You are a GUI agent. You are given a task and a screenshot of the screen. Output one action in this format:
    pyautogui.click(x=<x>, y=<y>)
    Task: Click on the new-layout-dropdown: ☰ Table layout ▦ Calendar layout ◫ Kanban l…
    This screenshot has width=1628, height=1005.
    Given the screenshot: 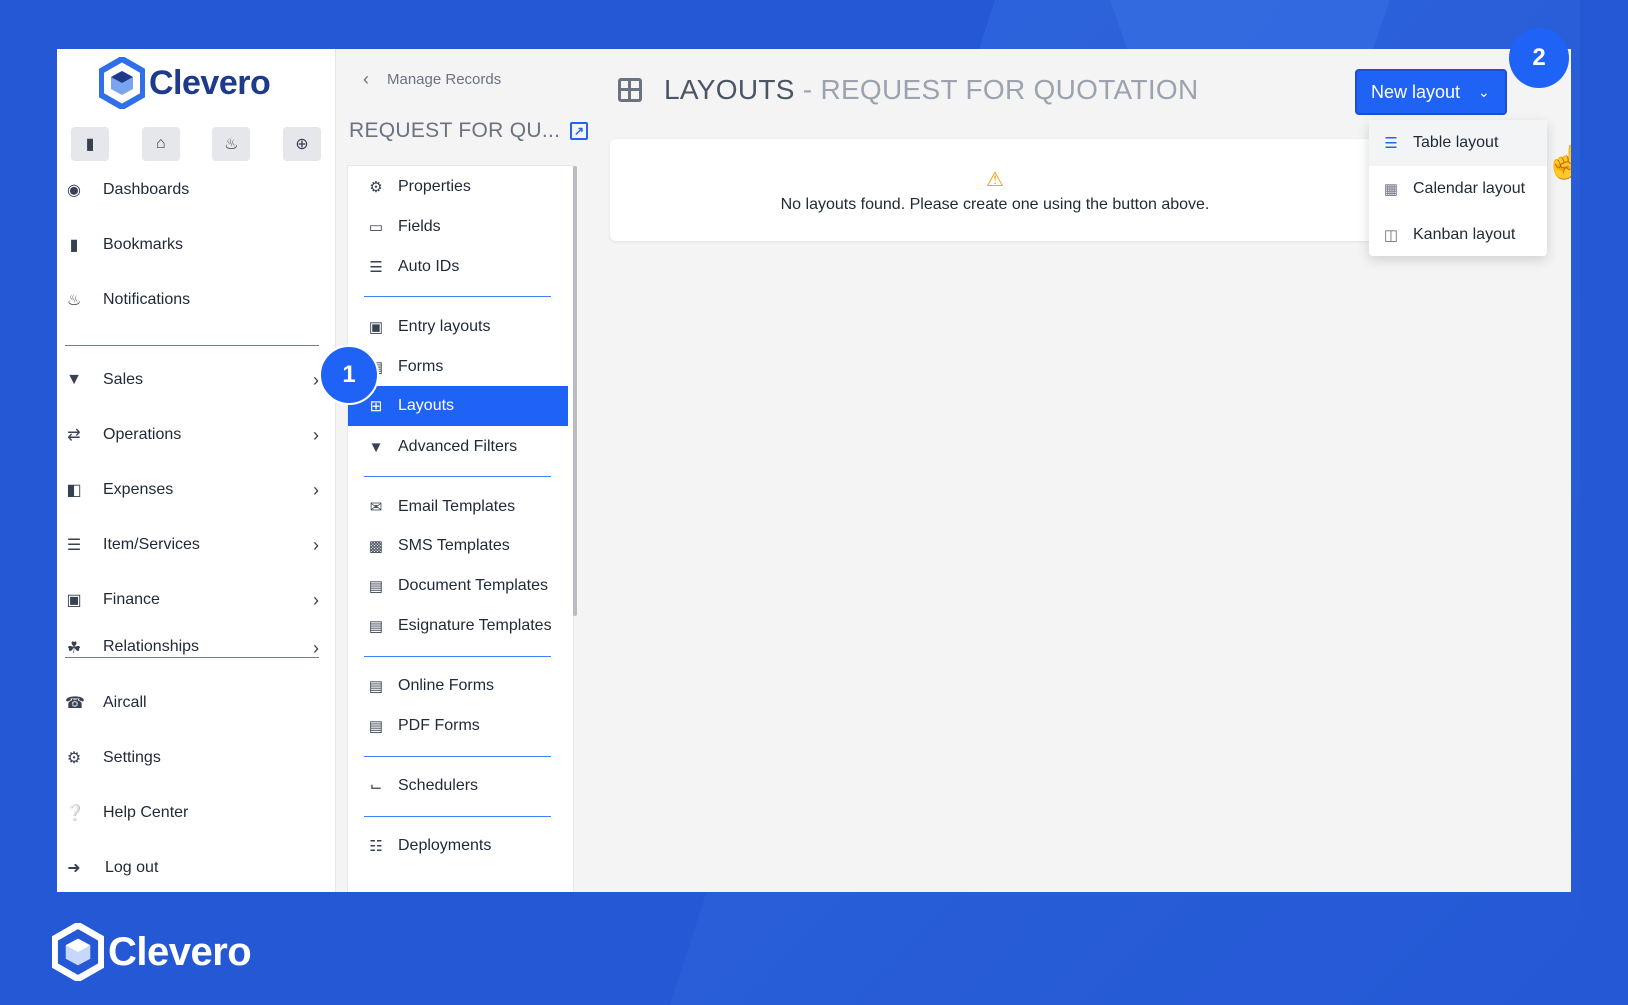 What is the action you would take?
    pyautogui.click(x=1458, y=188)
    